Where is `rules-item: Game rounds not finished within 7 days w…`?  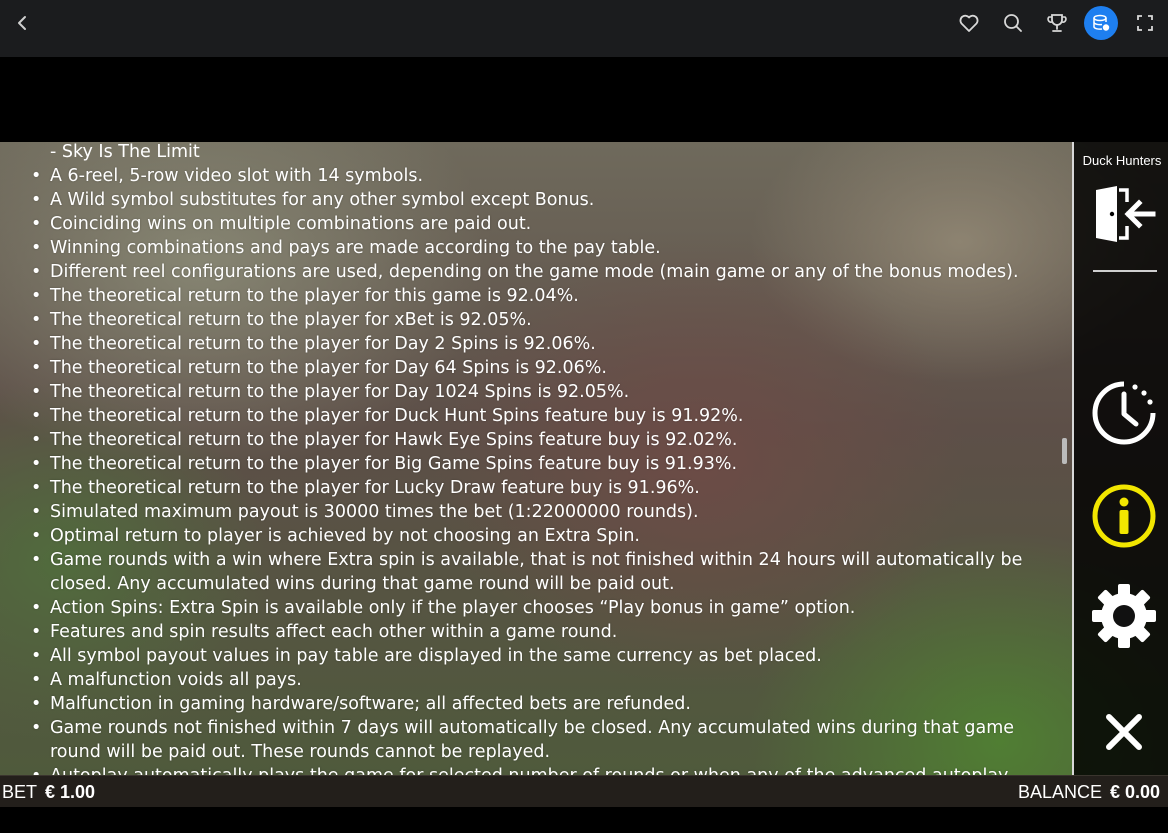
rules-item: Game rounds not finished within 7 days w… is located at coordinates (535, 740).